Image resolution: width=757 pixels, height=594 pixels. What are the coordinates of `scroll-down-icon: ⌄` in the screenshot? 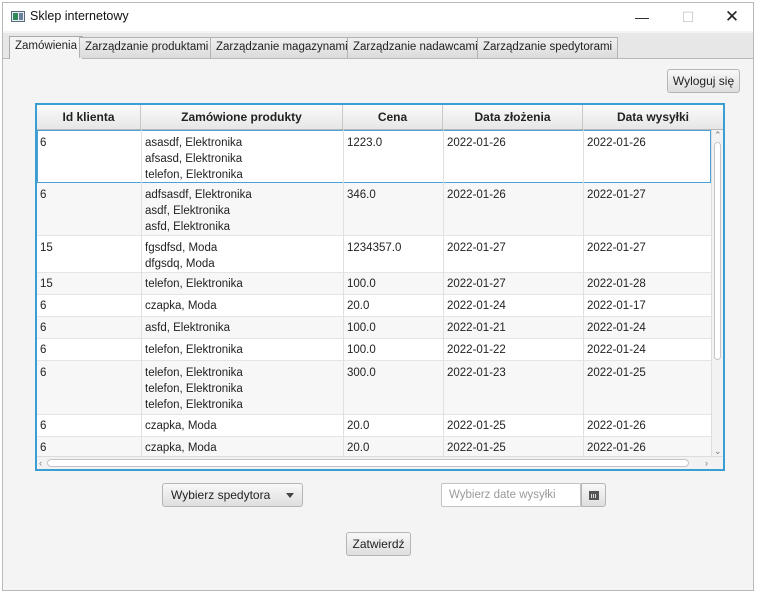 It's located at (718, 451).